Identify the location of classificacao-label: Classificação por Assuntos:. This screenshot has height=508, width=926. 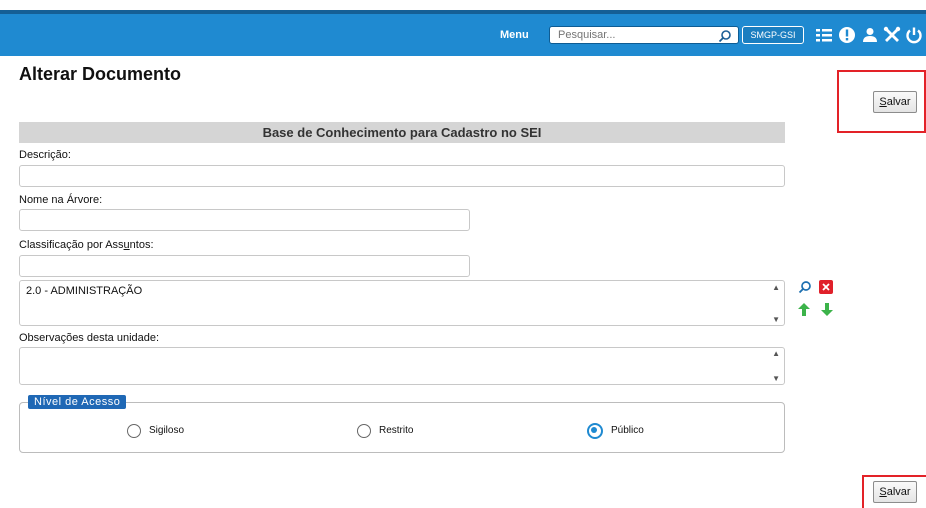
(86, 245).